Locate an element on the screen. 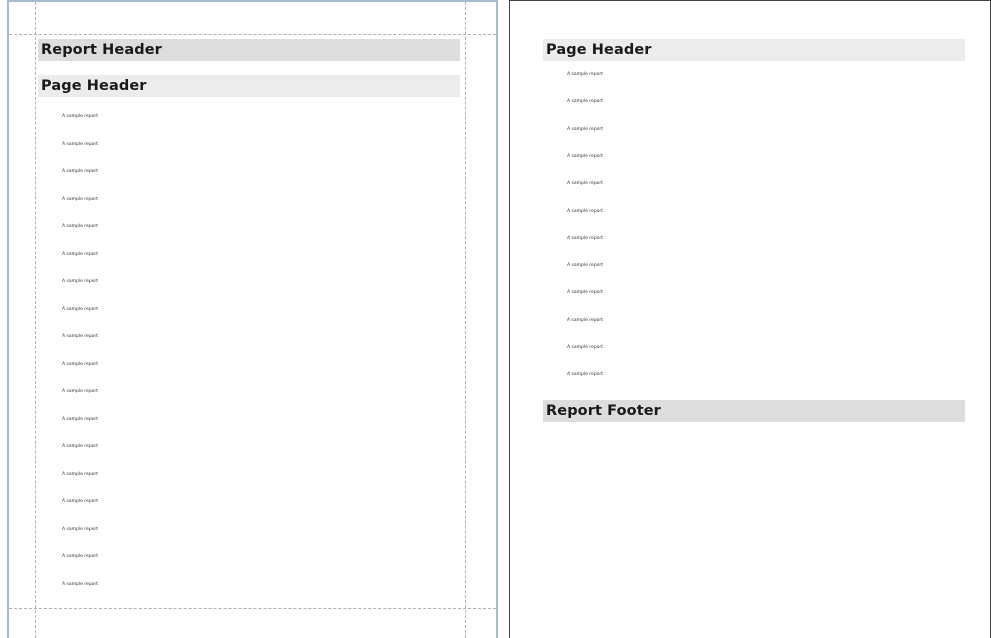 The height and width of the screenshot is (638, 991). margin-guide-left is located at coordinates (35, 320).